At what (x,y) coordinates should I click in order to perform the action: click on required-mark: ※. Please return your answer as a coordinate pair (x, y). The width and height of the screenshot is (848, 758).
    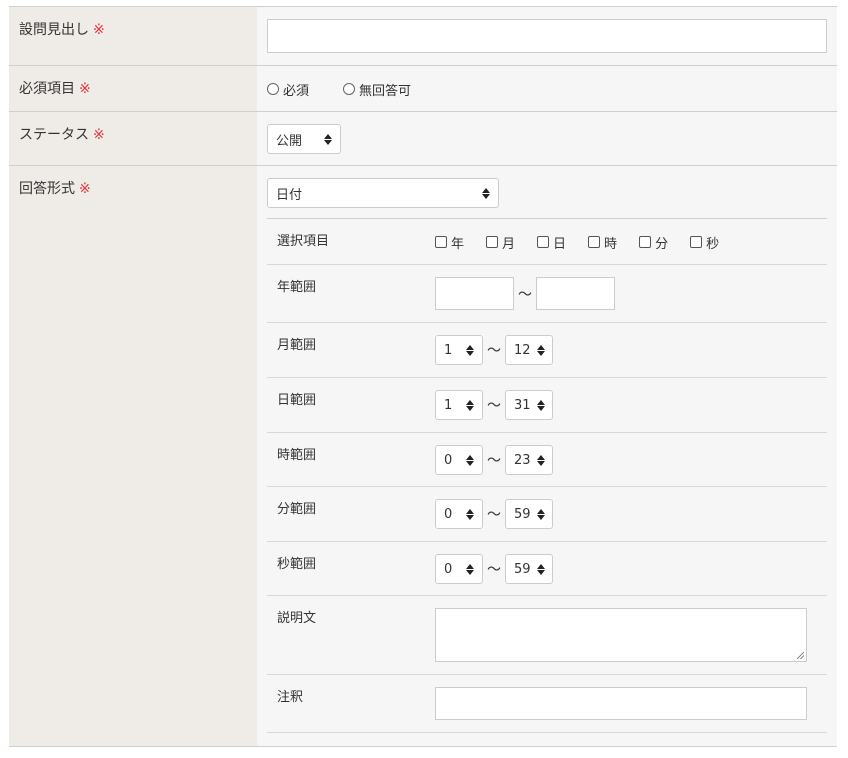
    Looking at the image, I should click on (85, 89).